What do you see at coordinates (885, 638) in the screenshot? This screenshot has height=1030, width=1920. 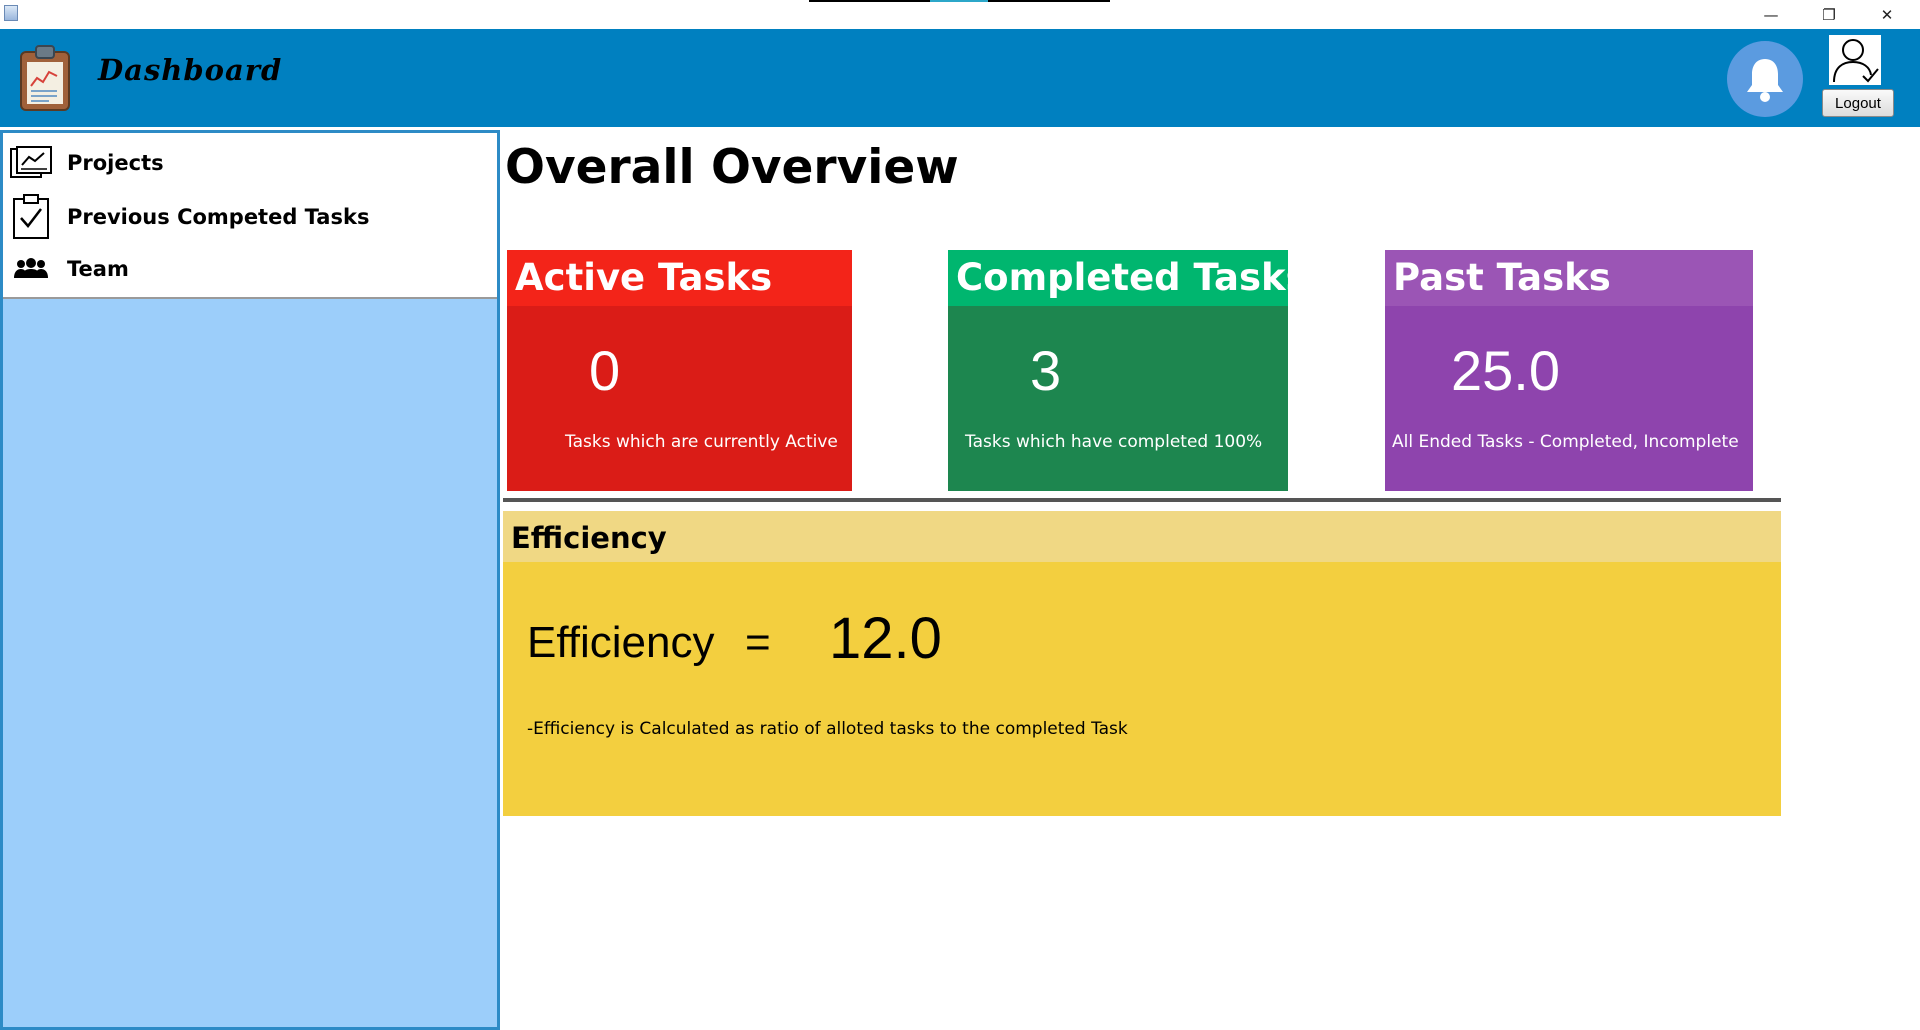 I see `efficiency-value: 12.0` at bounding box center [885, 638].